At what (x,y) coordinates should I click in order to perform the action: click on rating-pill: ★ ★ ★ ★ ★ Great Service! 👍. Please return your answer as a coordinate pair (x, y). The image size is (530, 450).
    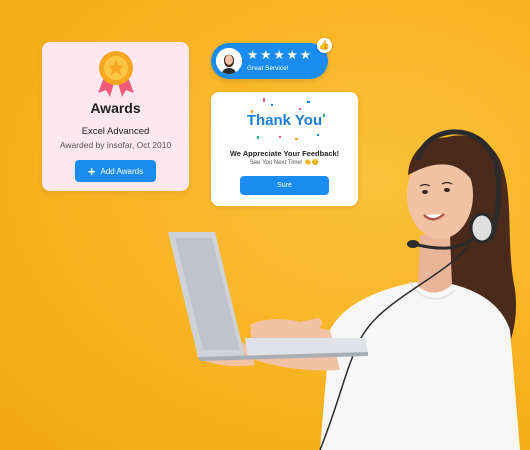
    Looking at the image, I should click on (271, 58).